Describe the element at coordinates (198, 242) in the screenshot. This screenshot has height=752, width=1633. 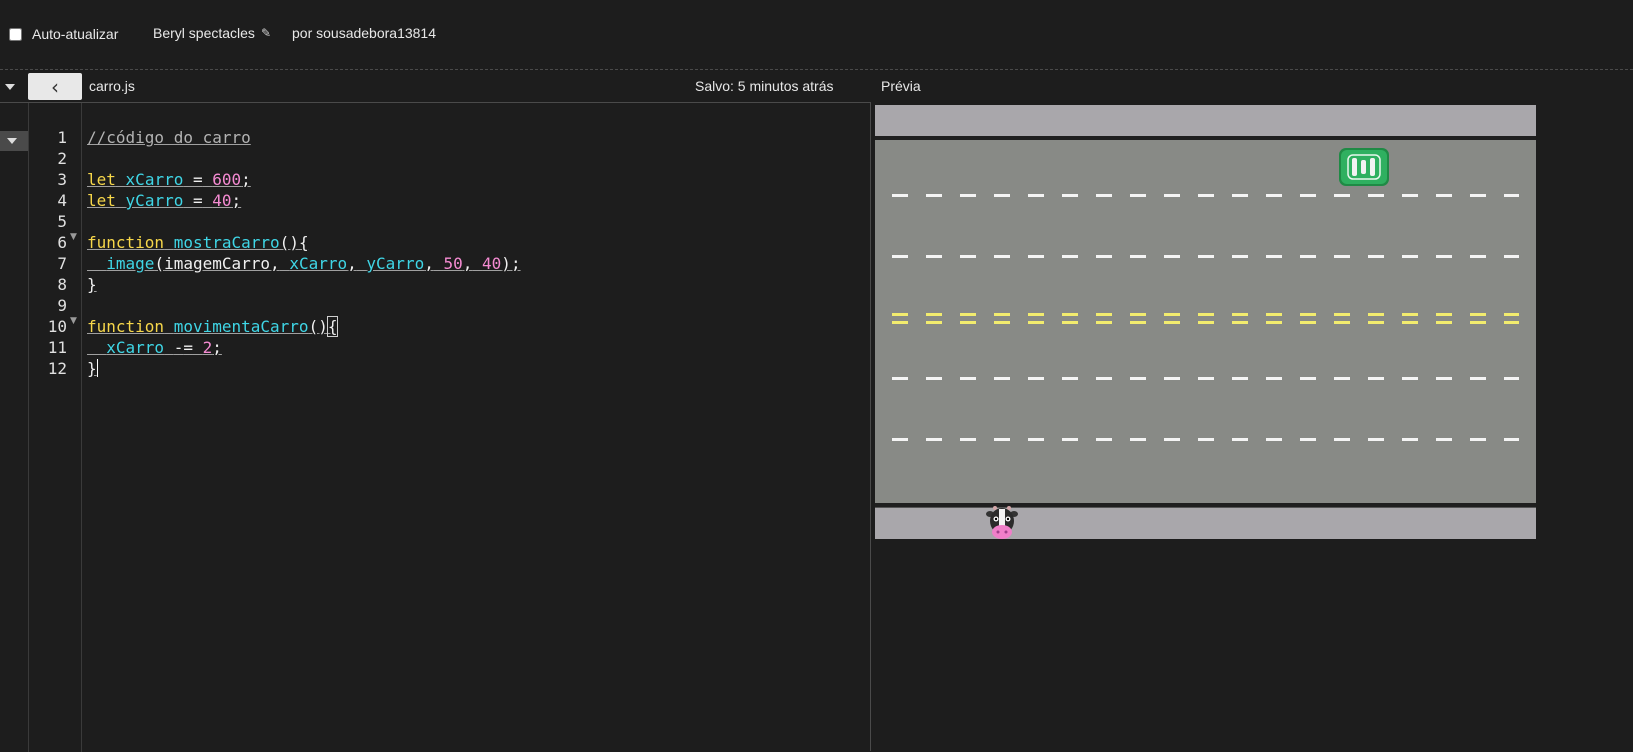
I see `code-line: function mostraCarro(){` at that location.